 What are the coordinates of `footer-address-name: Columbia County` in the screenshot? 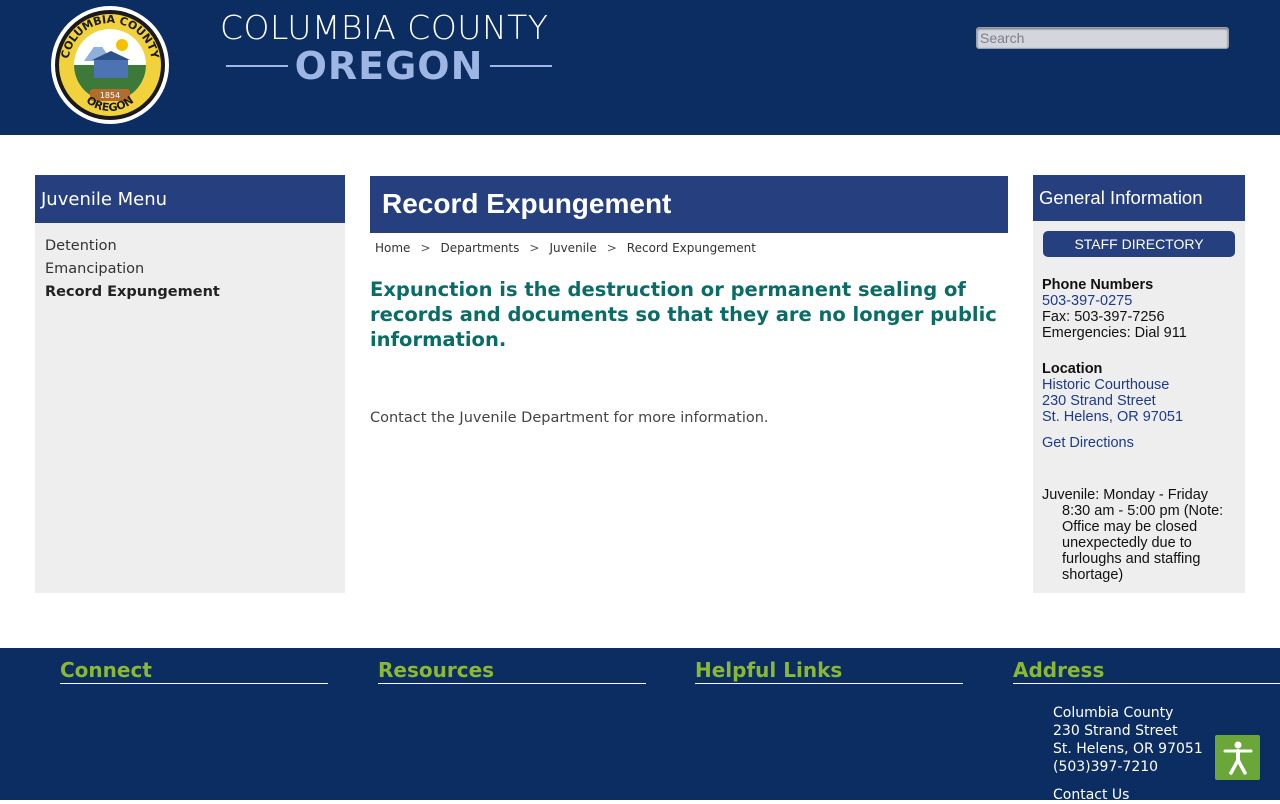 It's located at (1113, 713).